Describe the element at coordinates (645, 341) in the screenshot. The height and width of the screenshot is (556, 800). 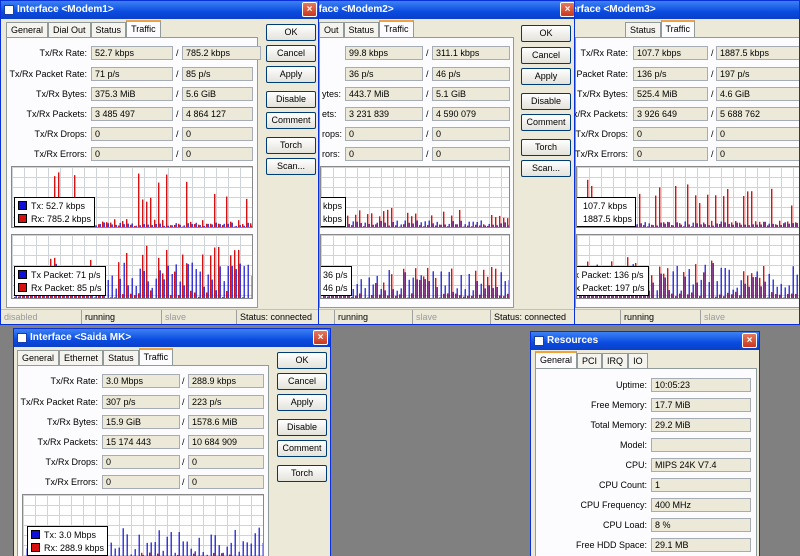
I see `resources-titlebar: Resources ×` at that location.